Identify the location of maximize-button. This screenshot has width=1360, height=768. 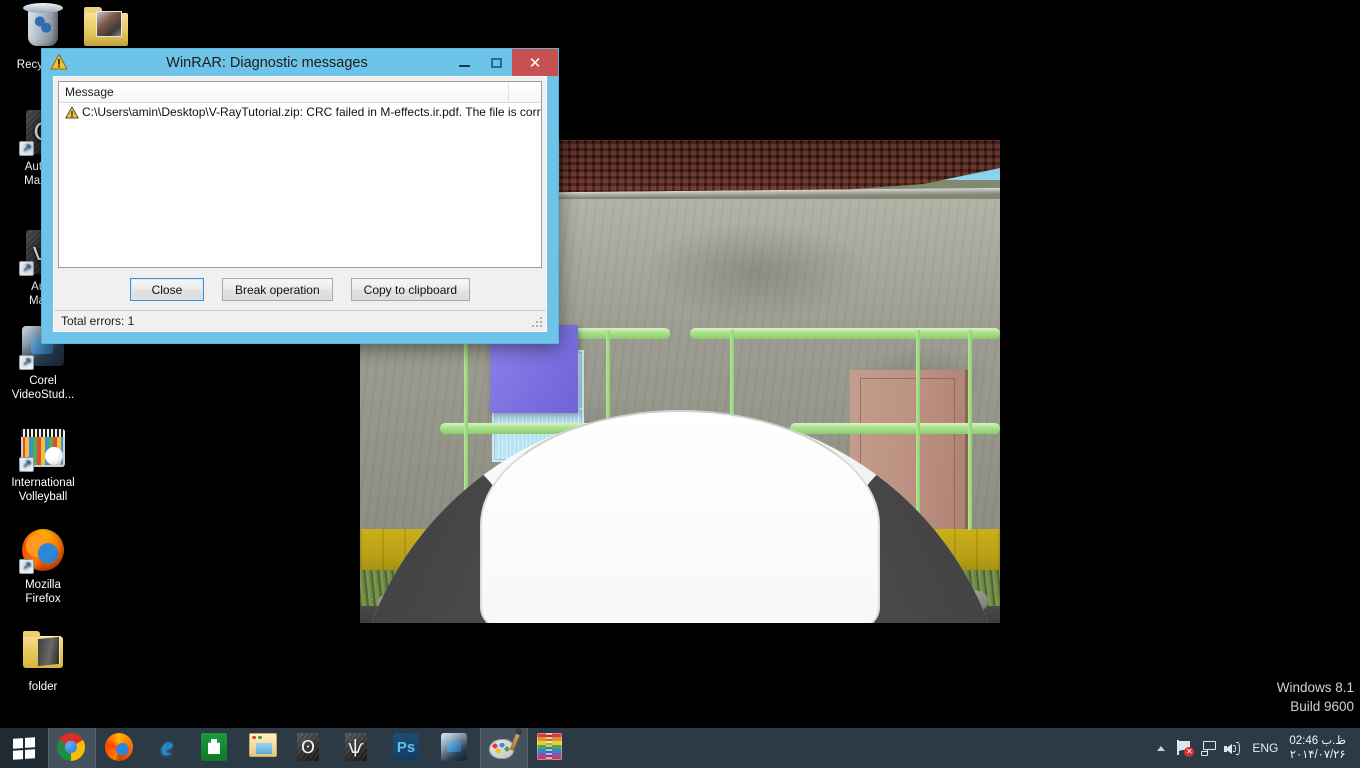
(496, 62).